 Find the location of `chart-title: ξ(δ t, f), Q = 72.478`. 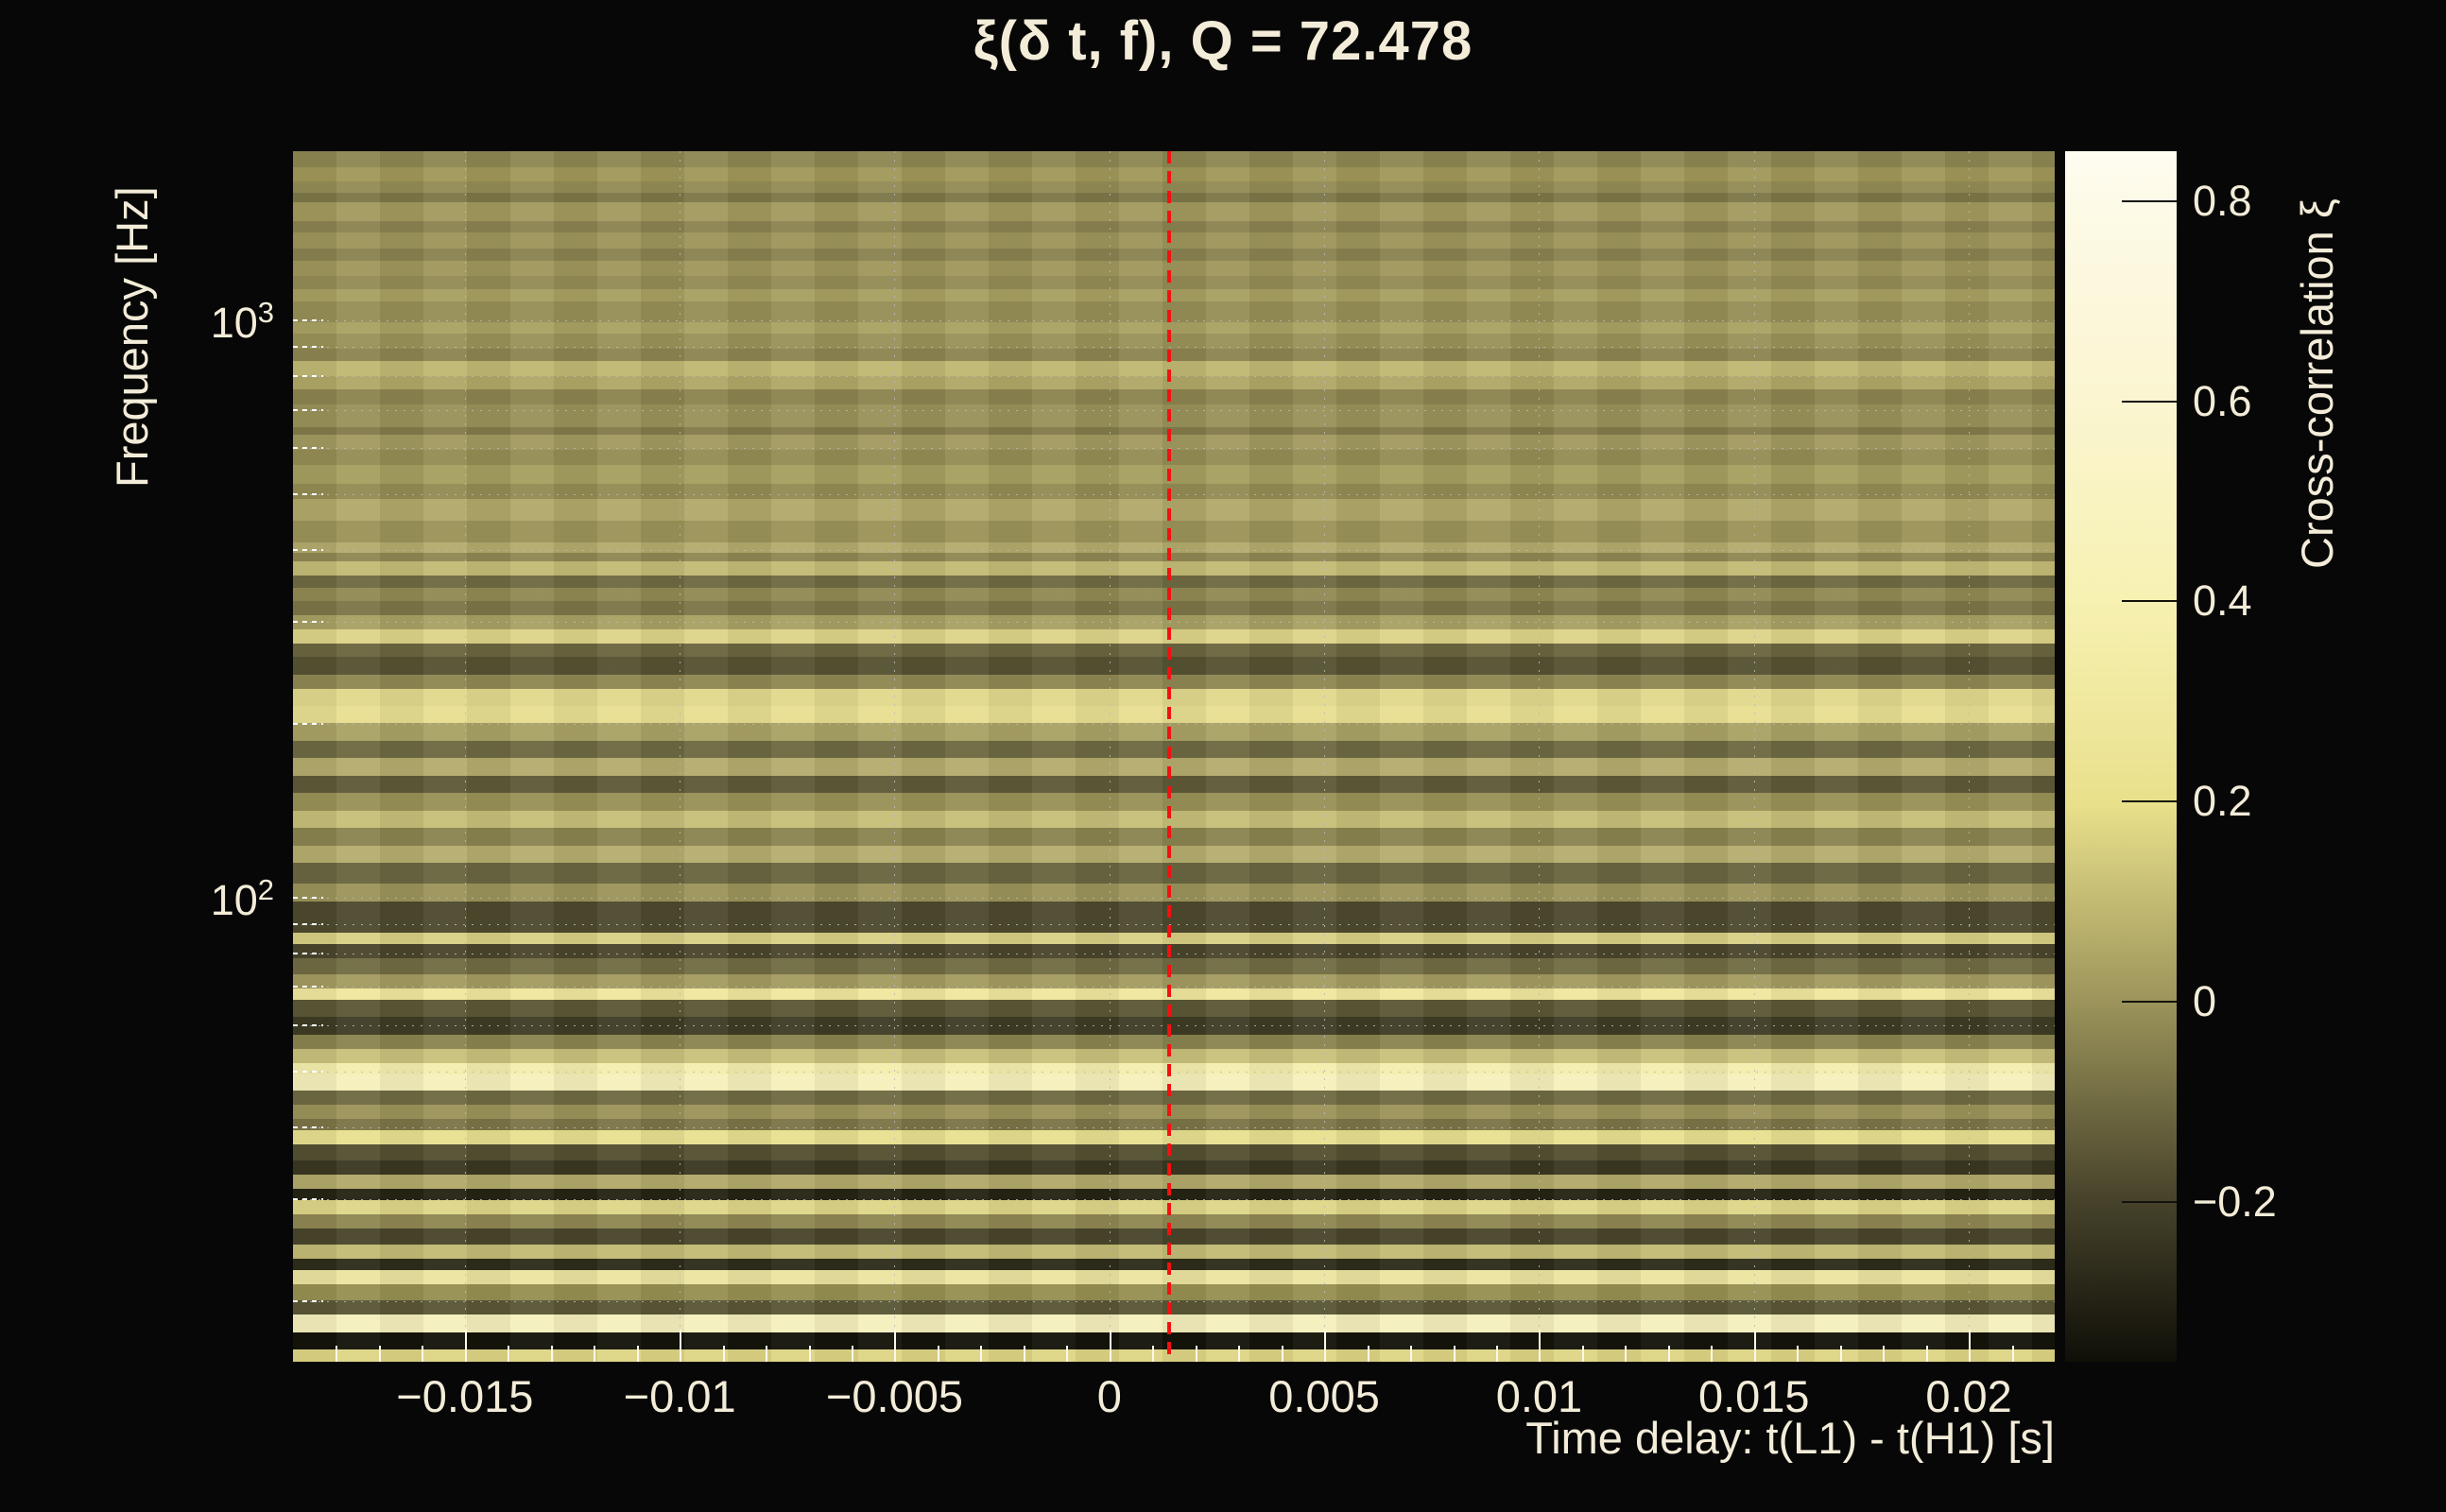

chart-title: ξ(δ t, f), Q = 72.478 is located at coordinates (1223, 41).